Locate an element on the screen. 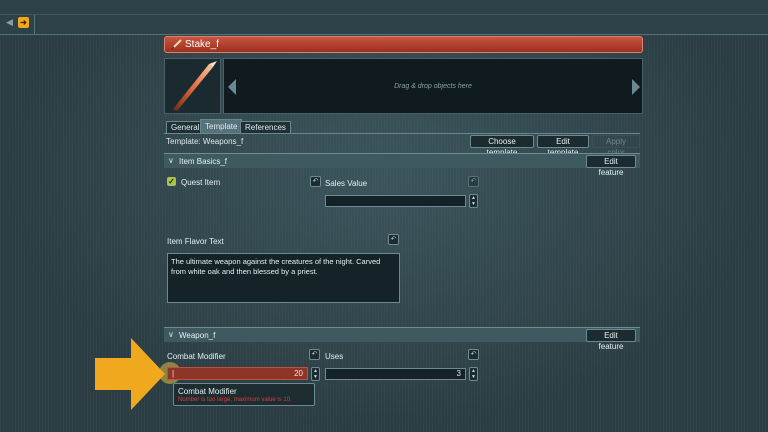 Image resolution: width=768 pixels, height=432 pixels. quest-item-label: Quest Item is located at coordinates (201, 182).